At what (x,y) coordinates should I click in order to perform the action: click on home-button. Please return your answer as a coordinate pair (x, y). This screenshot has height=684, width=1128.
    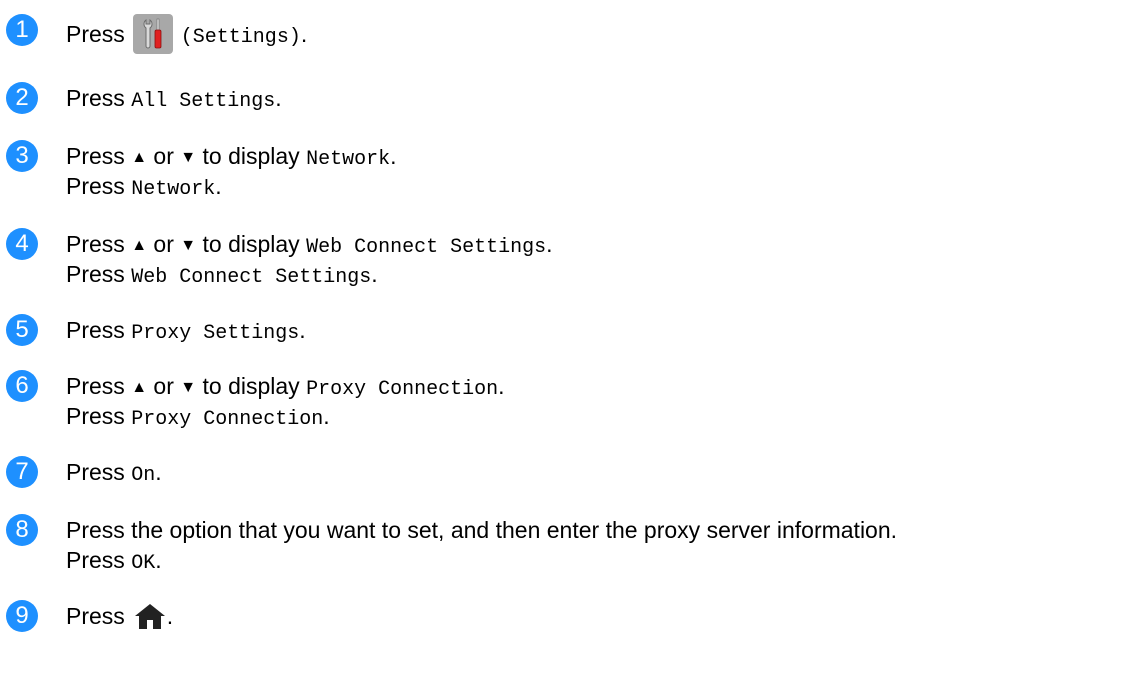
    Looking at the image, I should click on (150, 616).